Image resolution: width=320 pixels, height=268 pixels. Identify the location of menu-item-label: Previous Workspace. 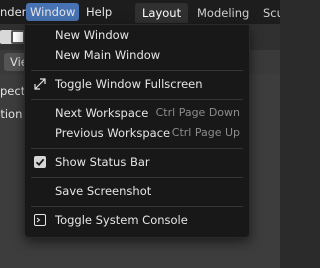
(113, 133).